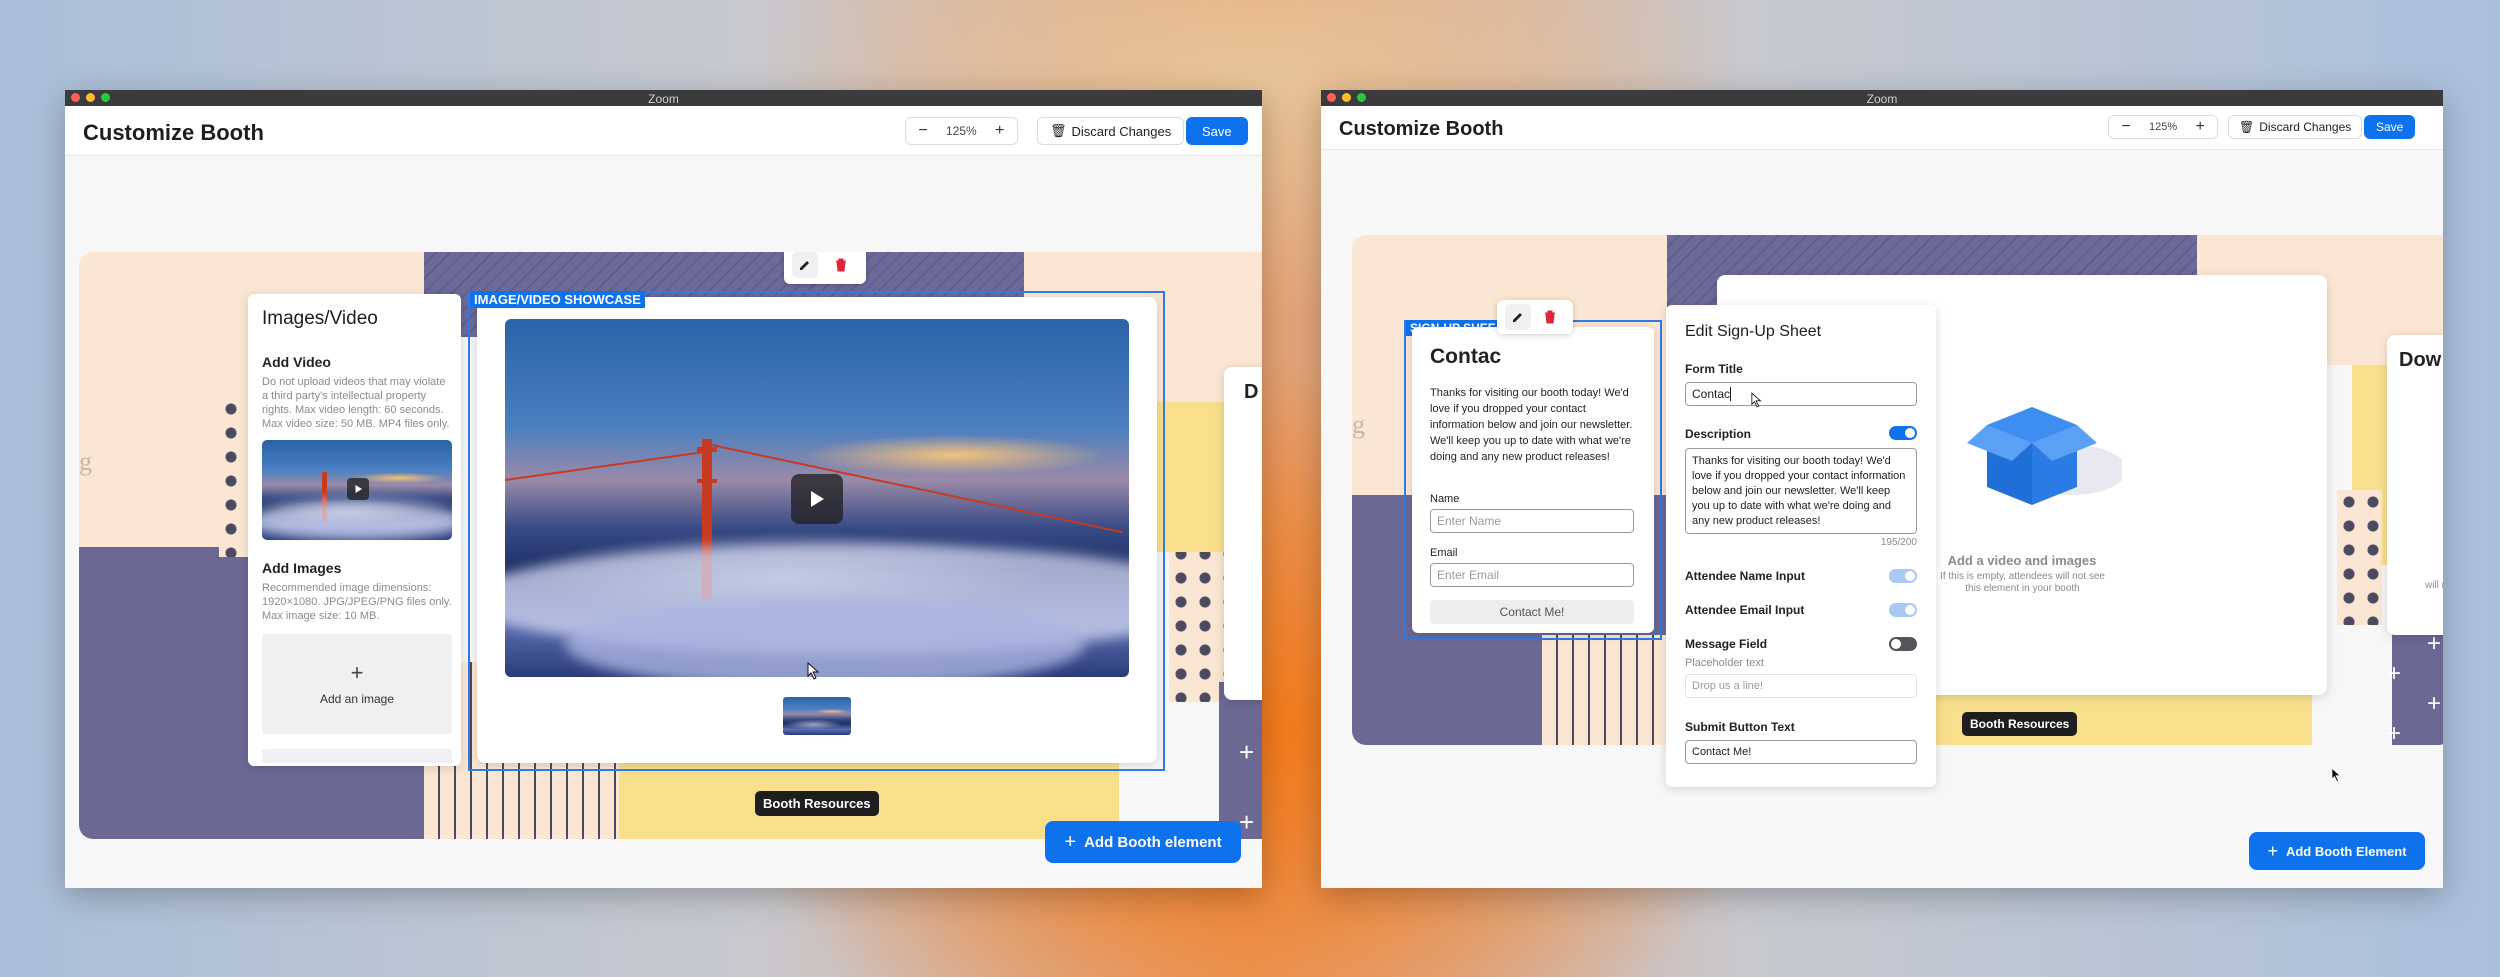 The height and width of the screenshot is (977, 2500). I want to click on panel-title: Edit Sign-Up Sheet, so click(1753, 331).